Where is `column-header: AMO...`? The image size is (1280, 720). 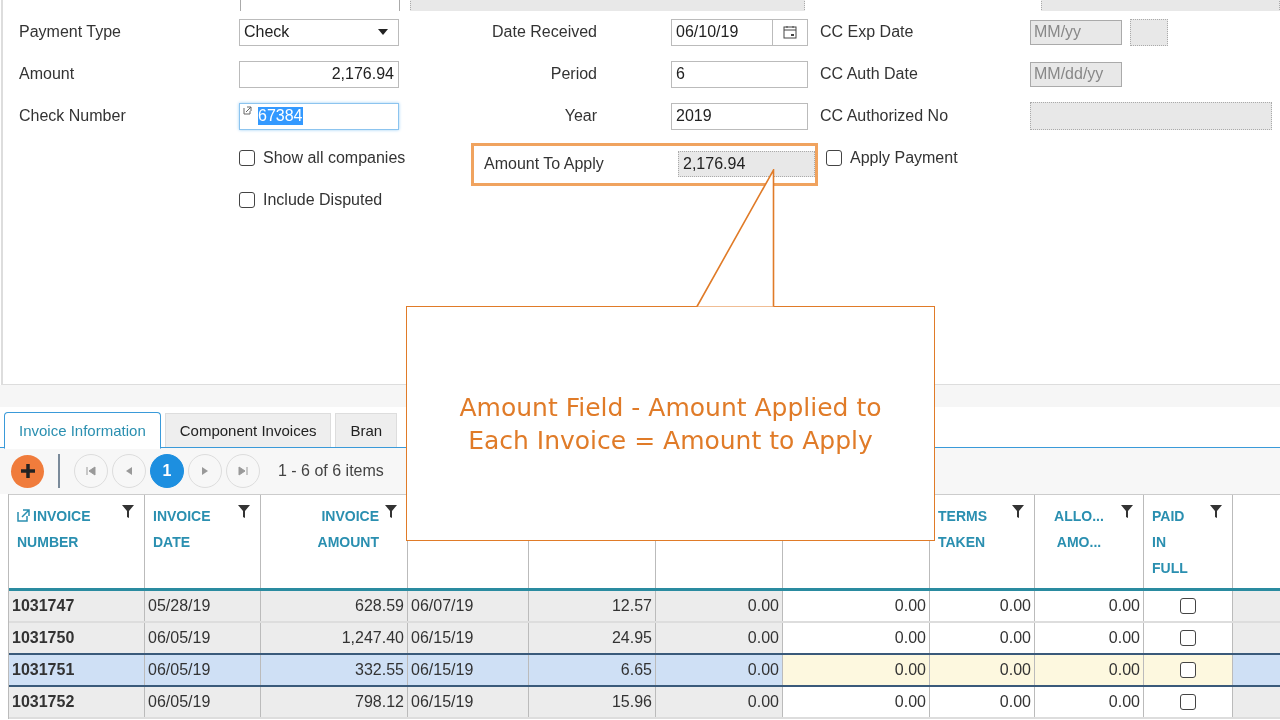 column-header: AMO... is located at coordinates (1079, 542).